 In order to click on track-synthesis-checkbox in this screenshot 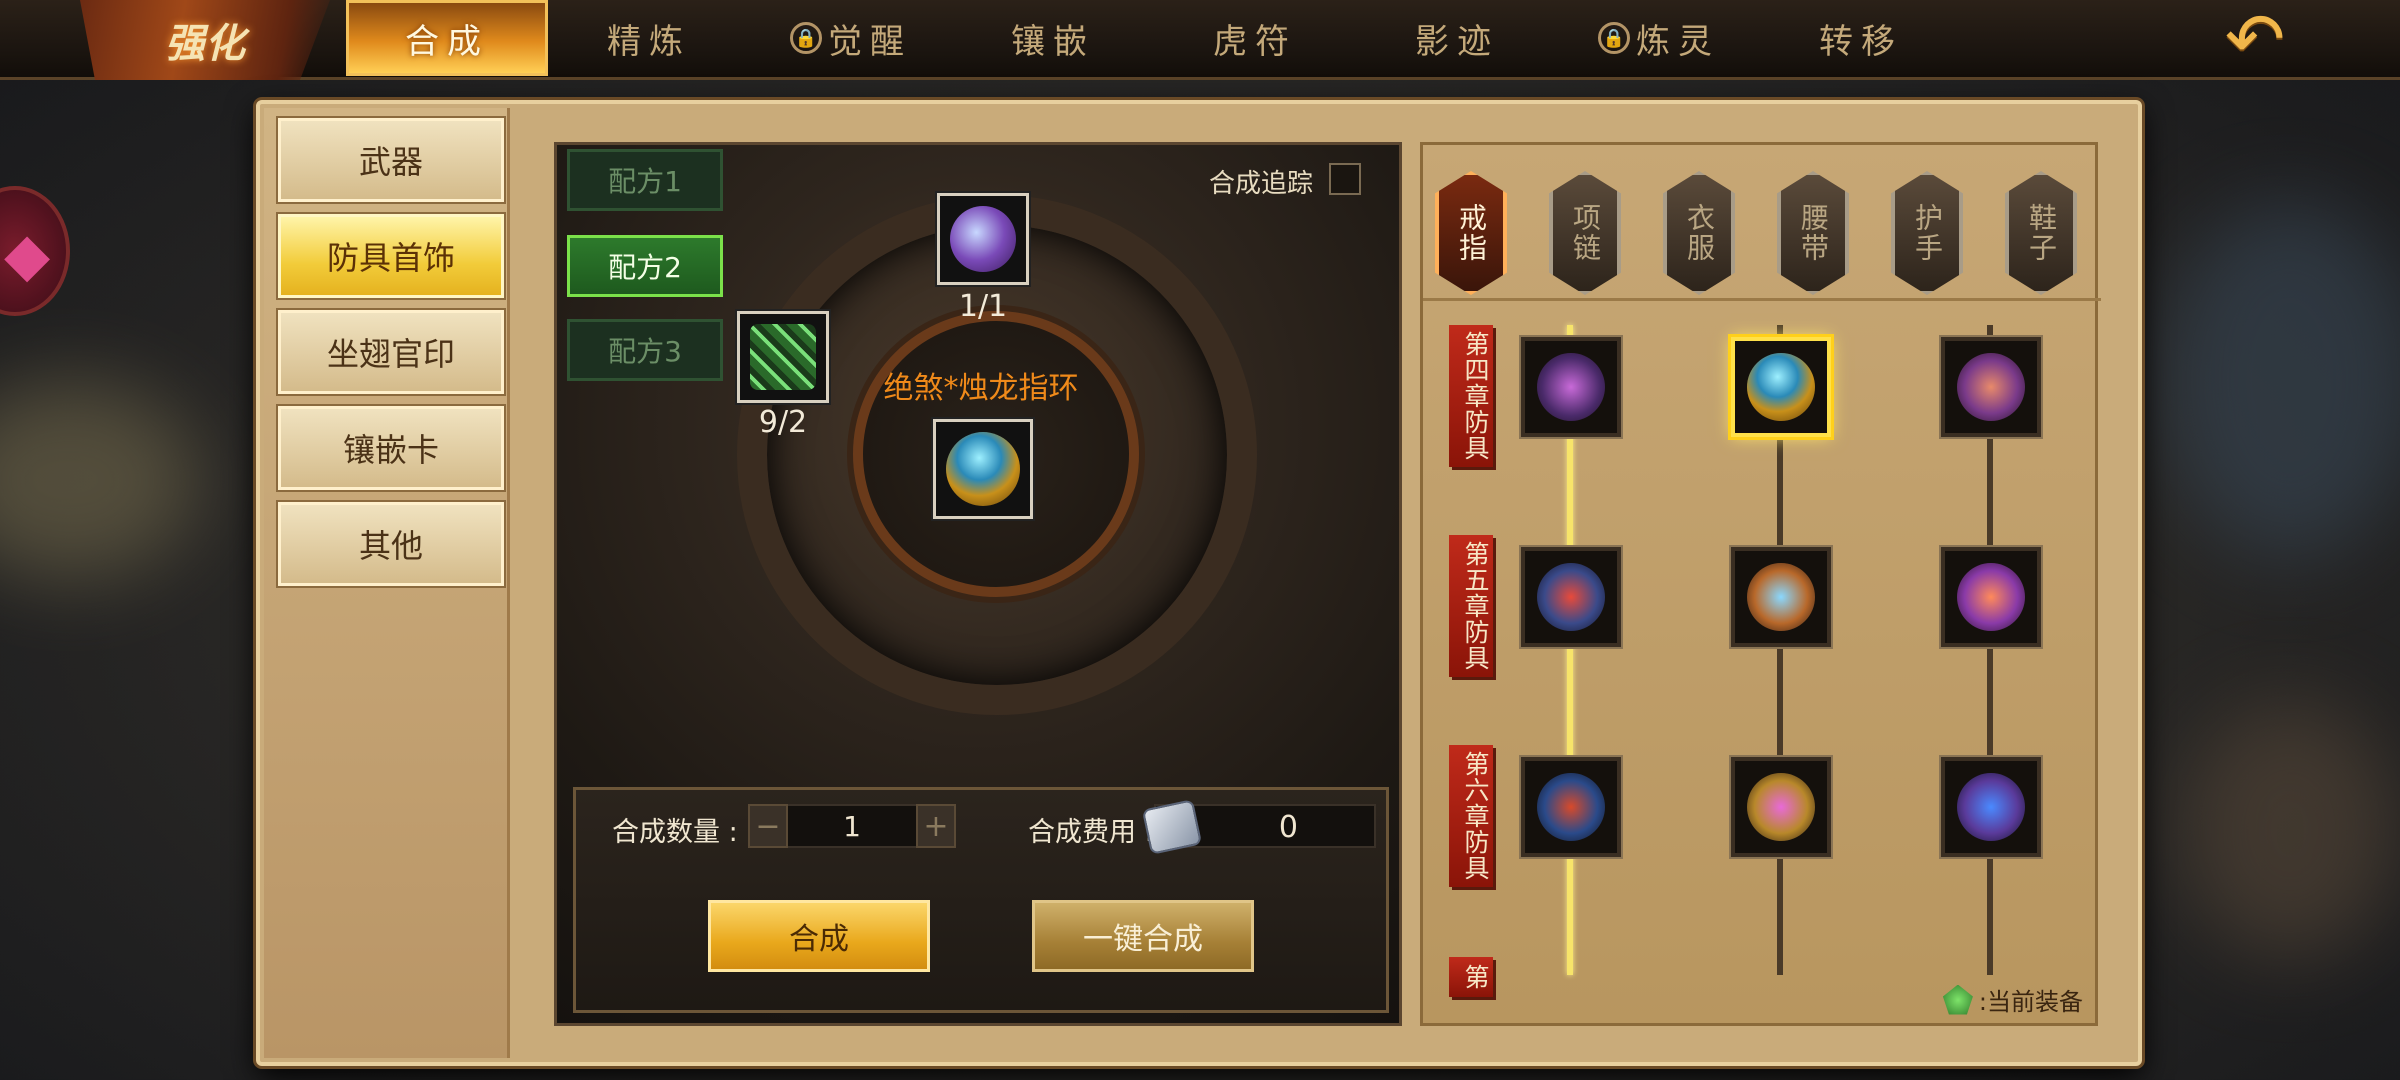, I will do `click(1345, 179)`.